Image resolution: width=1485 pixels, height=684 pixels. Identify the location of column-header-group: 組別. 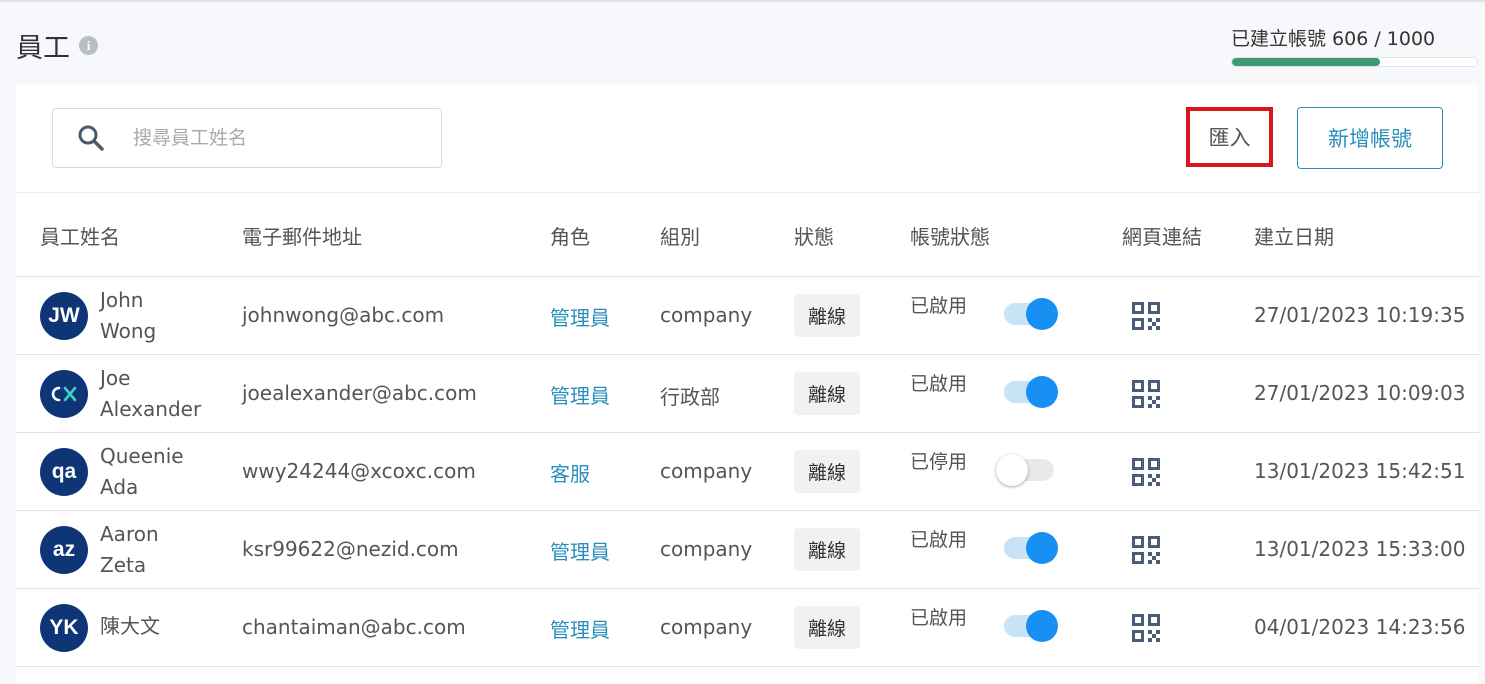
(680, 235).